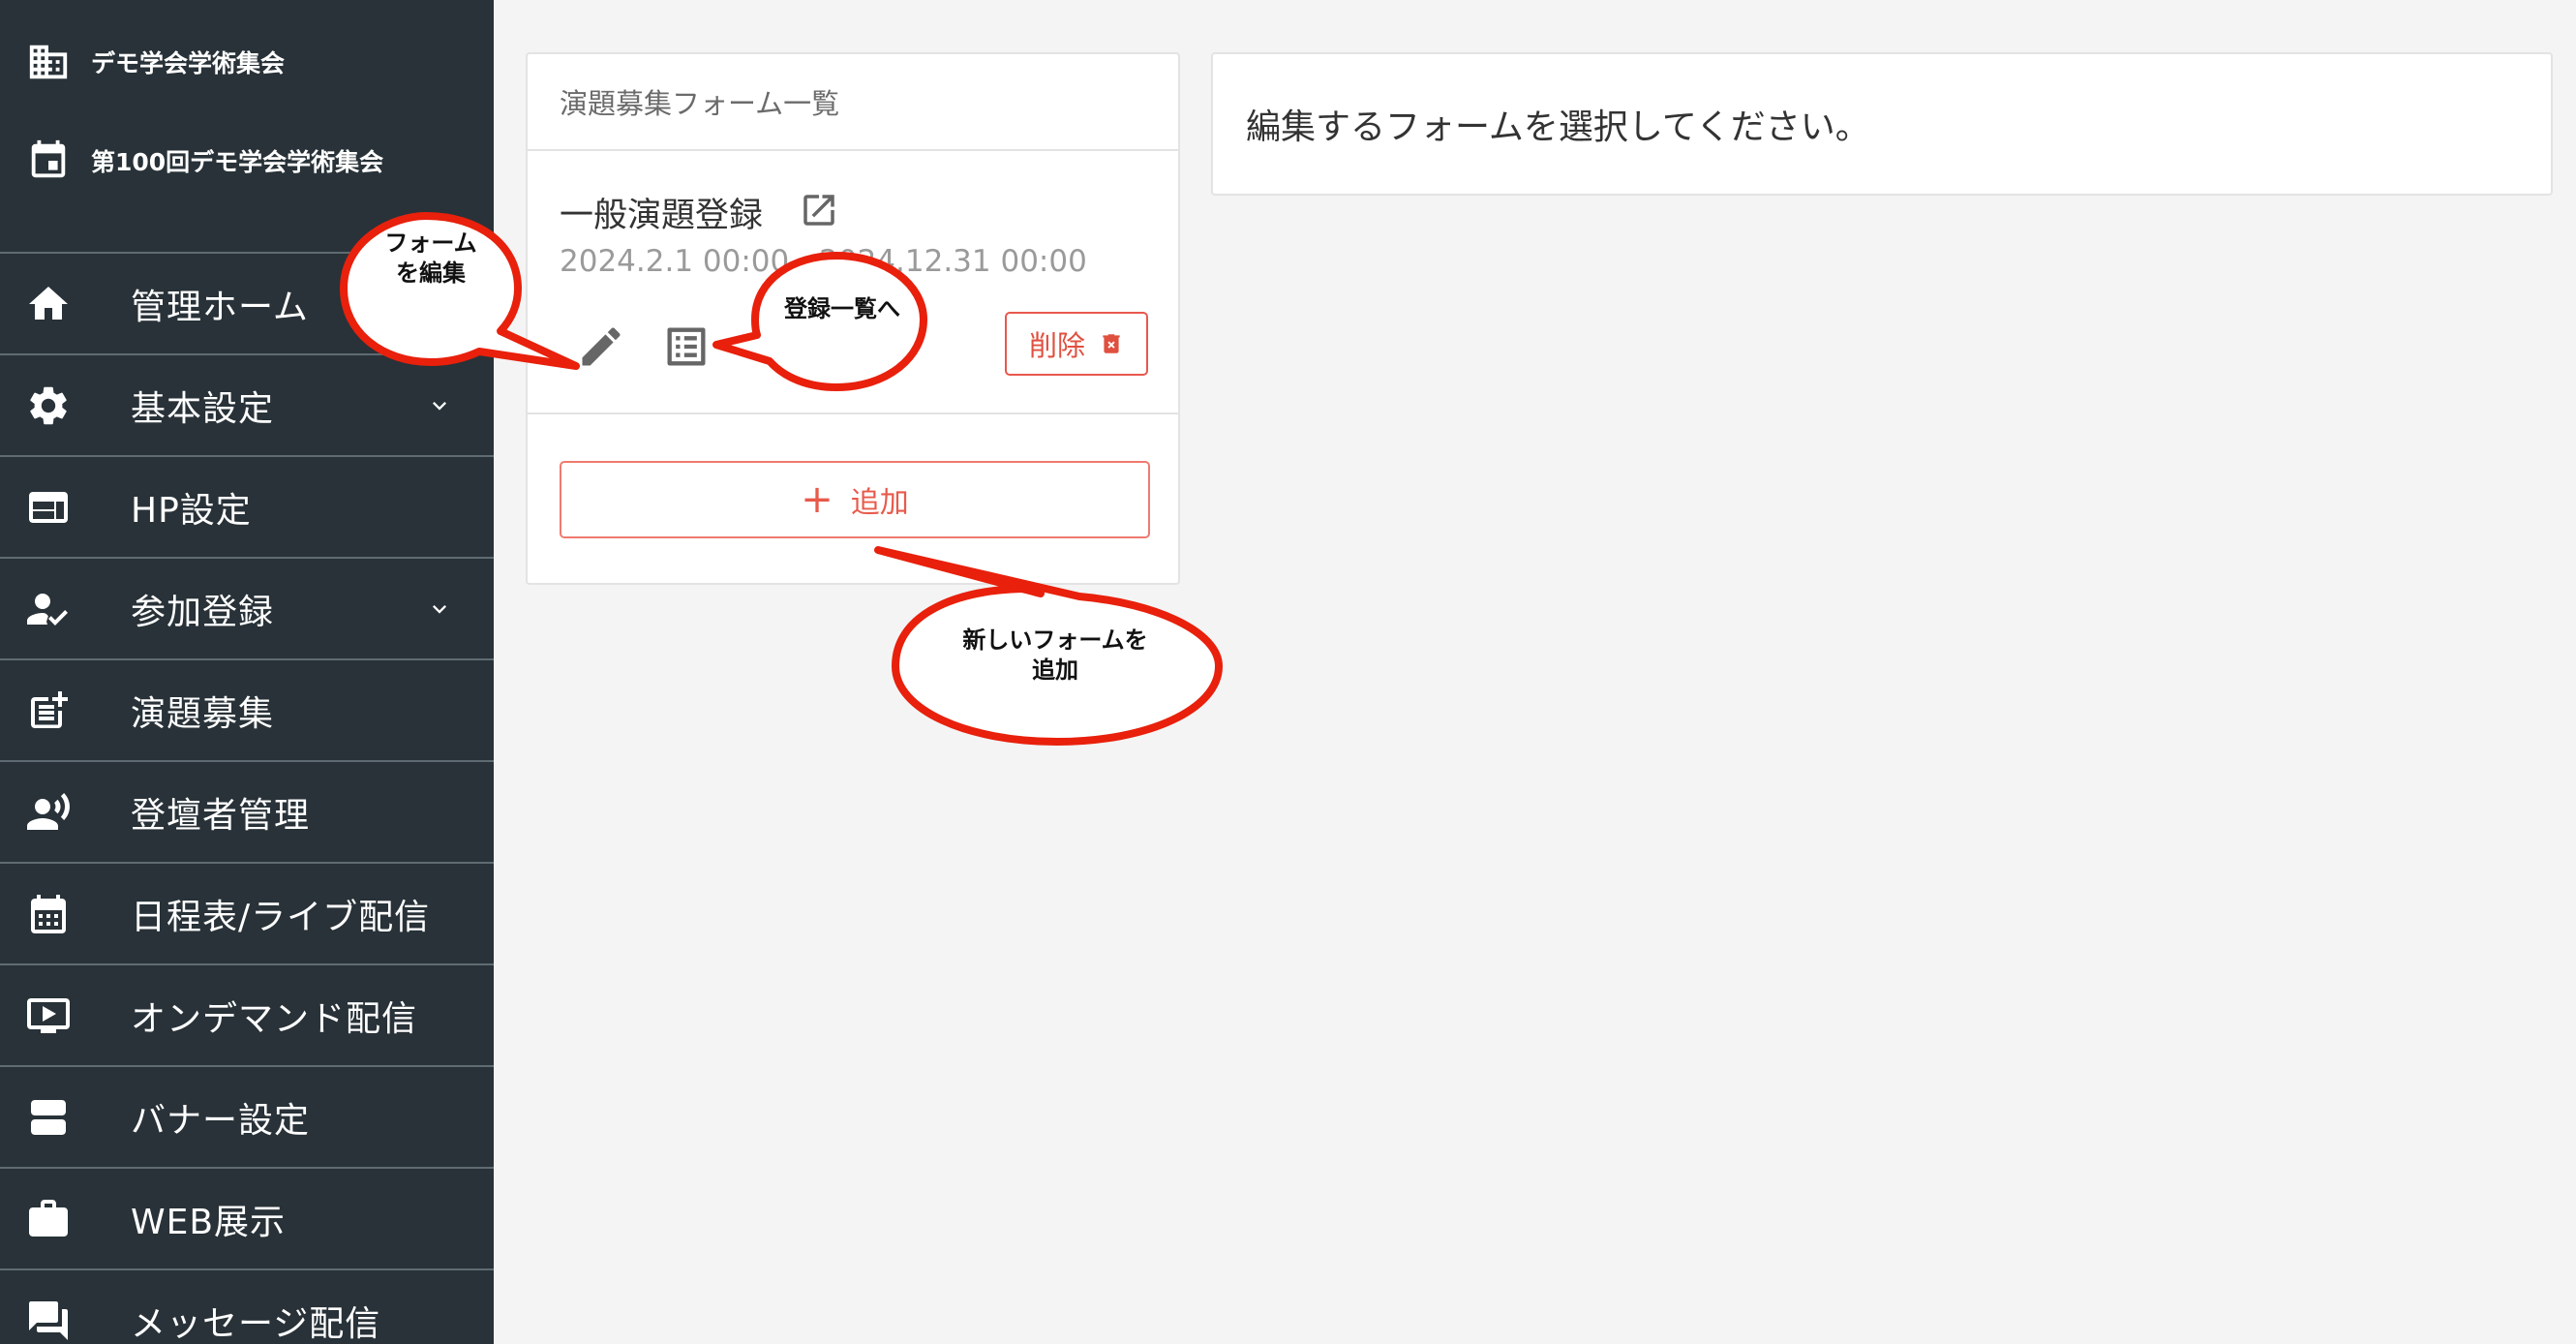 This screenshot has height=1344, width=2576. Describe the element at coordinates (1111, 343) in the screenshot. I see `trash-icon` at that location.